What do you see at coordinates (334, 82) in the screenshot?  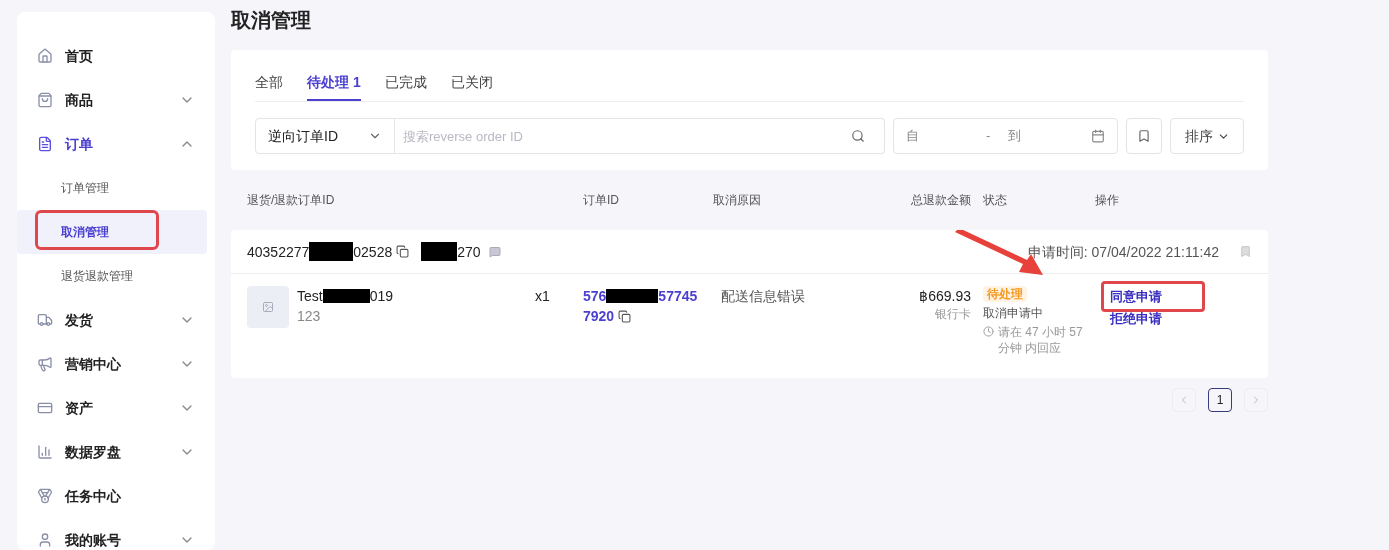 I see `tab: 待处理 1` at bounding box center [334, 82].